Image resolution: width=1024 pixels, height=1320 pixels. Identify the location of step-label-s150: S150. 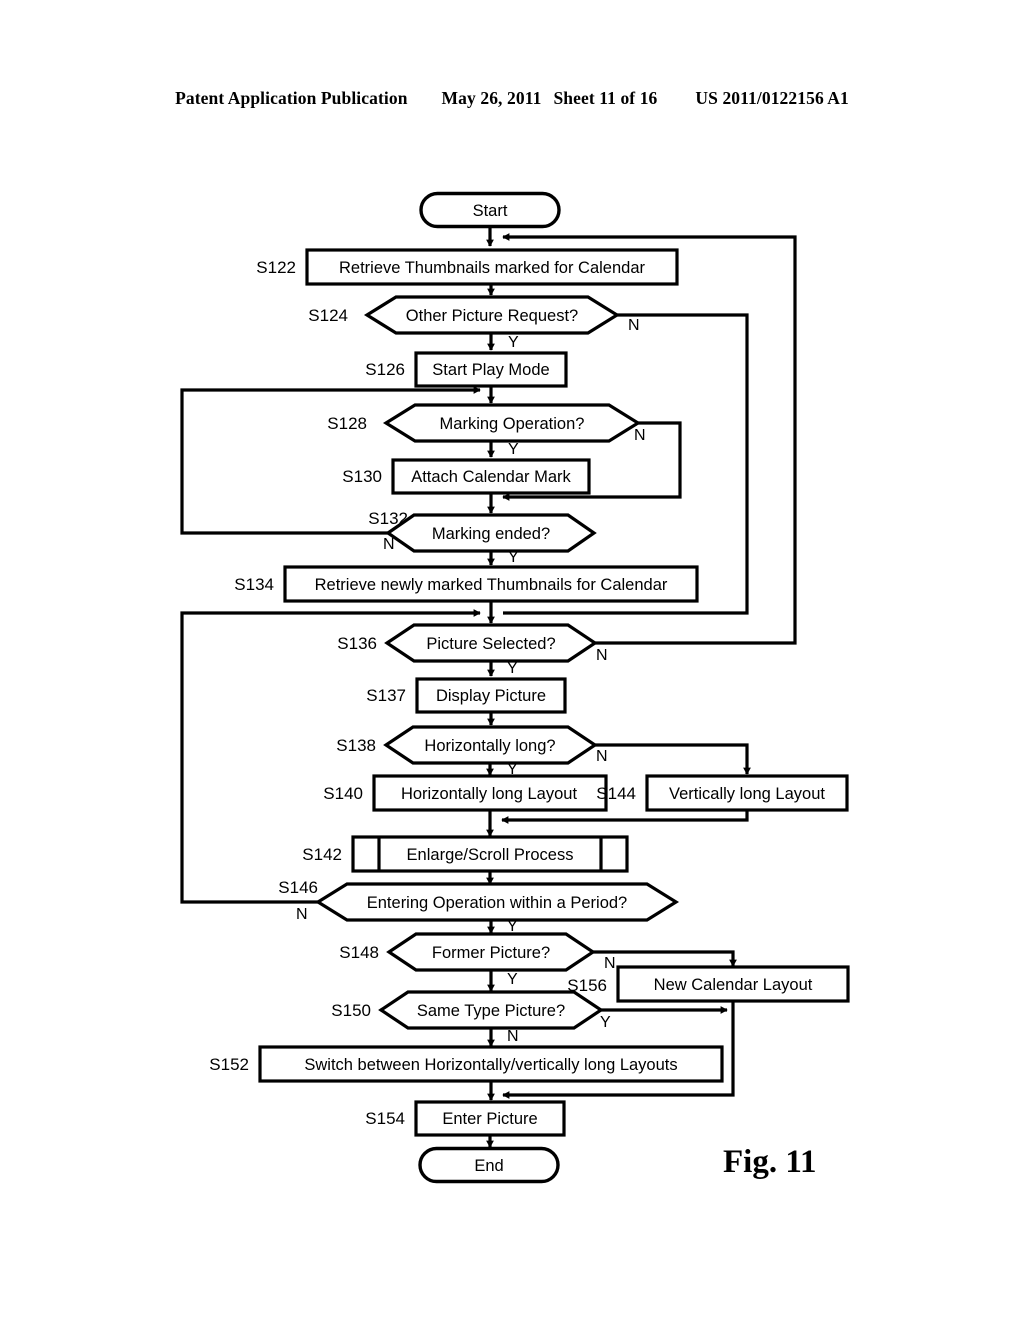
(351, 1010).